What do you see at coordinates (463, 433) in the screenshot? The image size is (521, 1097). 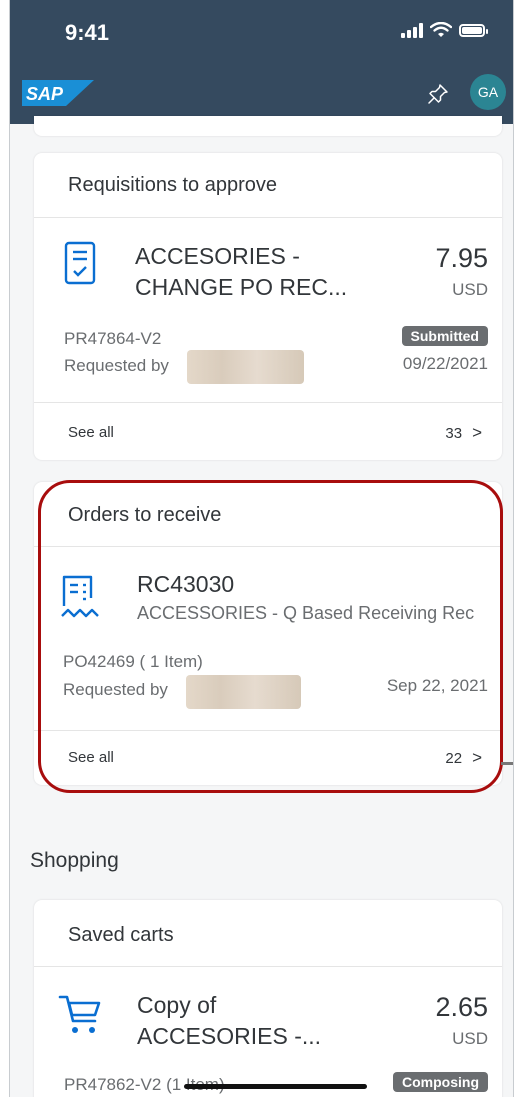 I see `requisitions-count: 33 >` at bounding box center [463, 433].